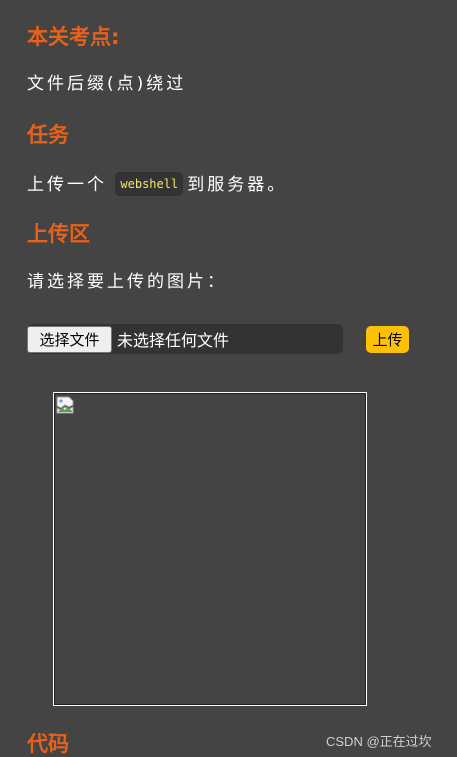 This screenshot has width=457, height=757. Describe the element at coordinates (48, 744) in the screenshot. I see `code-heading: 代码` at that location.